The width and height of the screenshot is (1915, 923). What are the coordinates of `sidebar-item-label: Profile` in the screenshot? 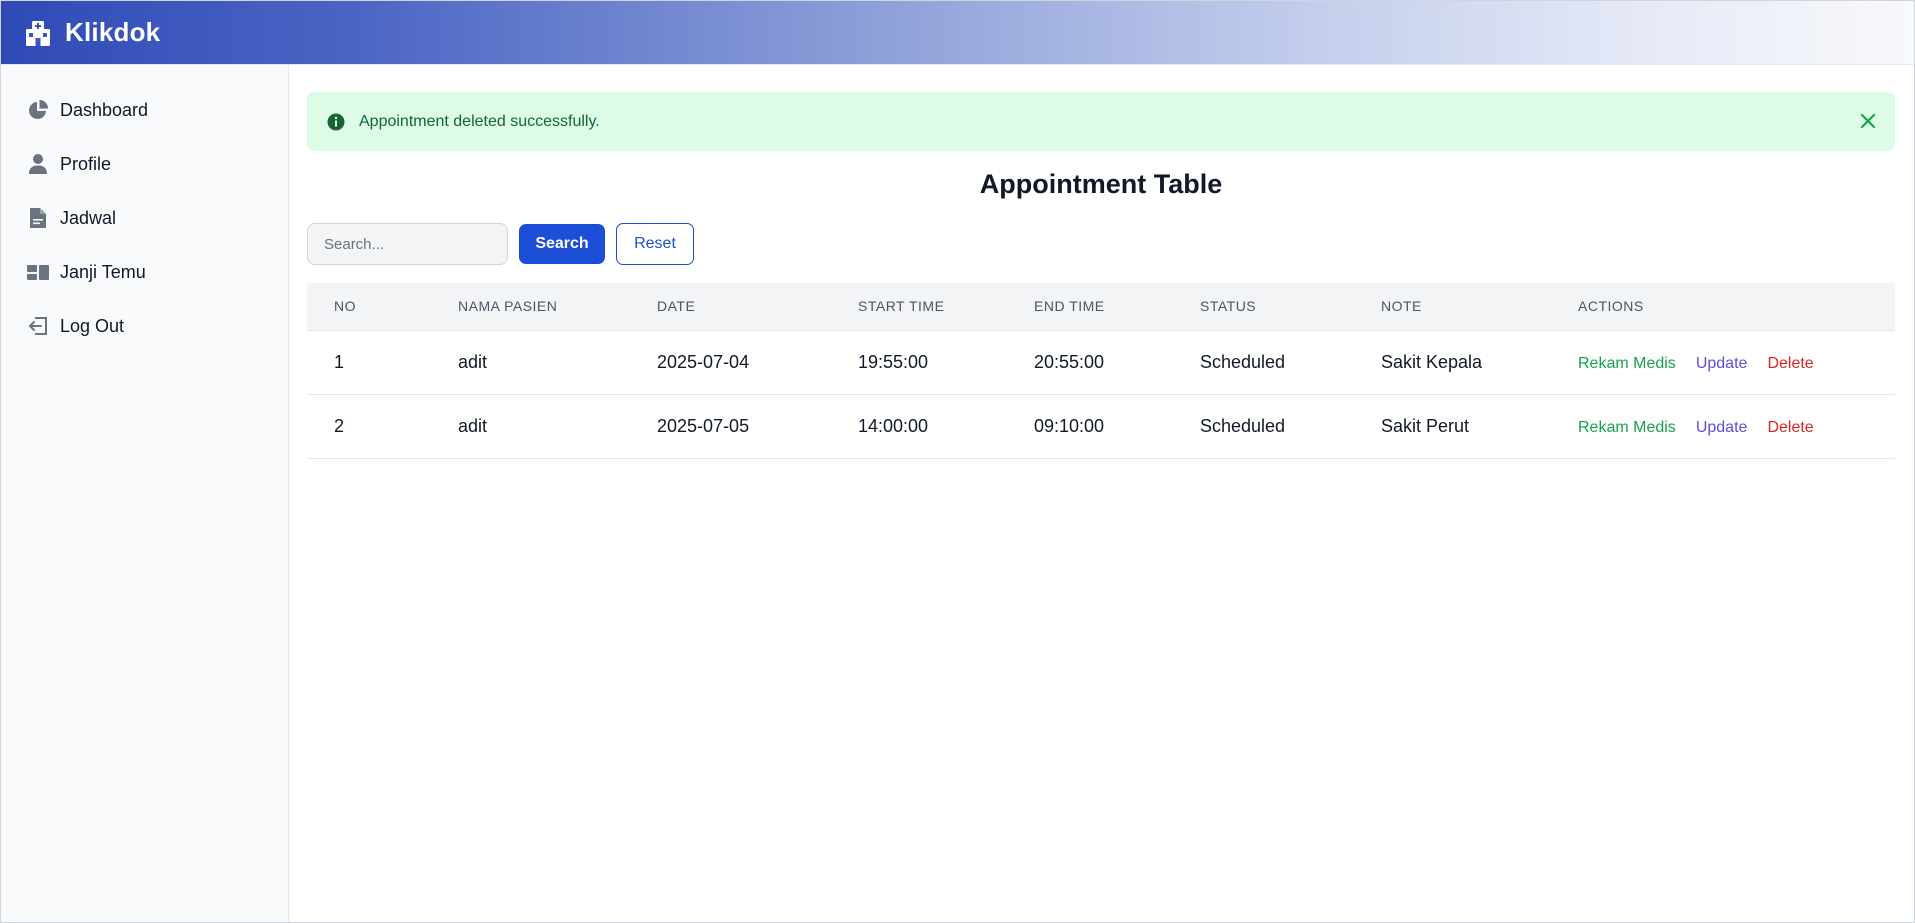 It's located at (86, 163).